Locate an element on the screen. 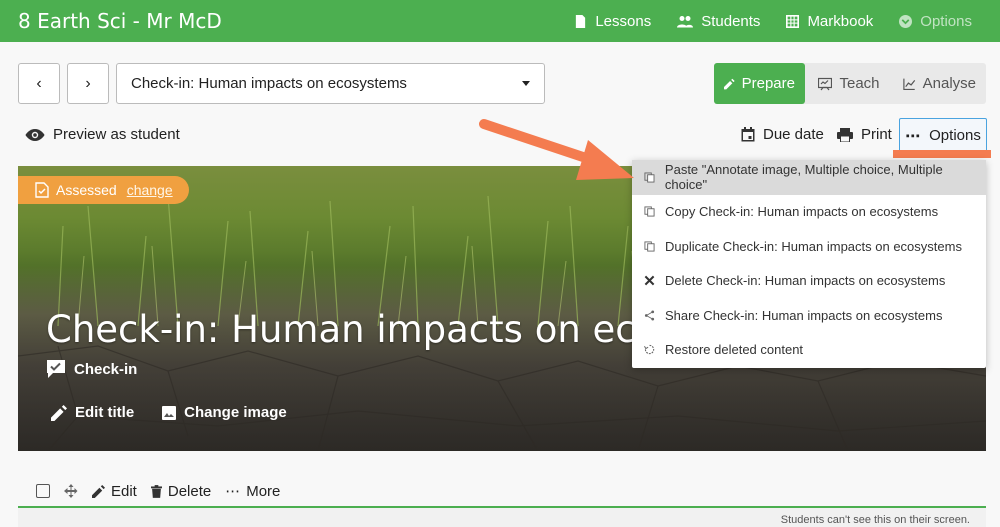 The height and width of the screenshot is (527, 1000). calendar-icon is located at coordinates (748, 134).